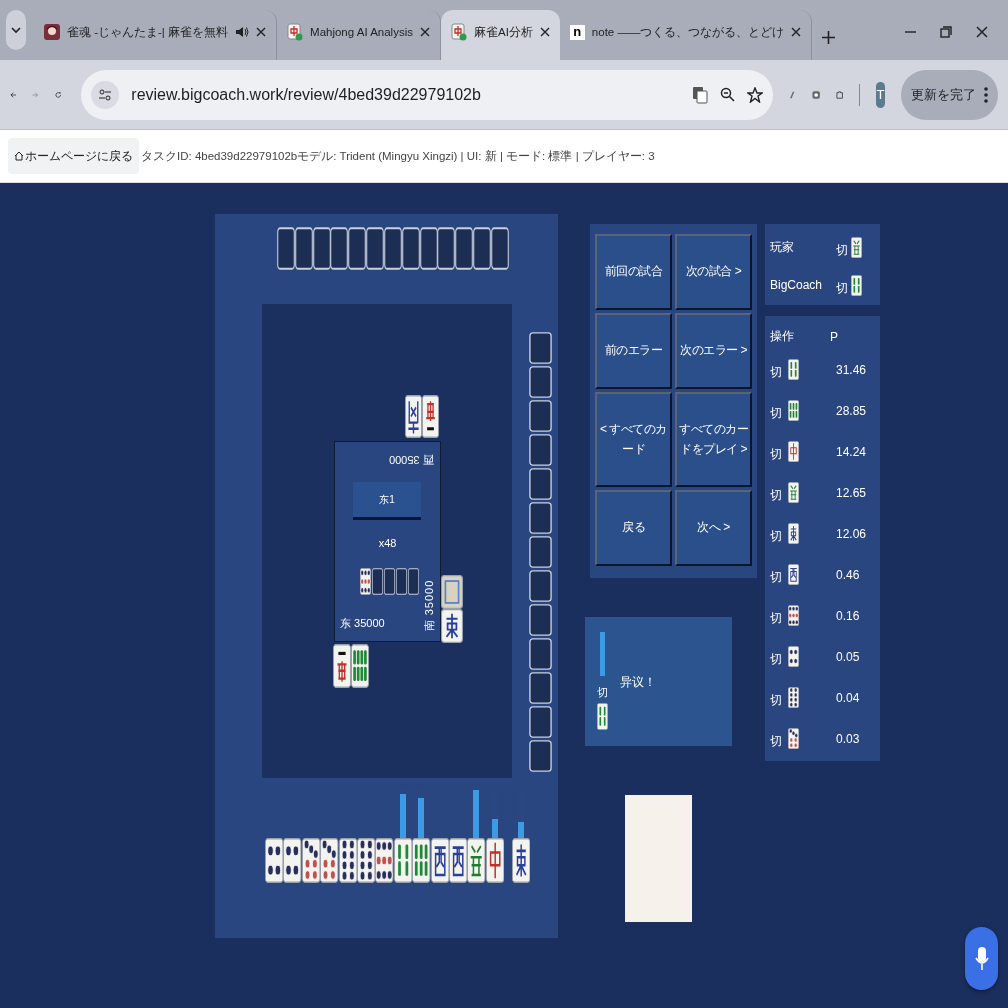 This screenshot has height=1008, width=1008. What do you see at coordinates (387, 543) in the screenshot?
I see `tiles-remaining: x48` at bounding box center [387, 543].